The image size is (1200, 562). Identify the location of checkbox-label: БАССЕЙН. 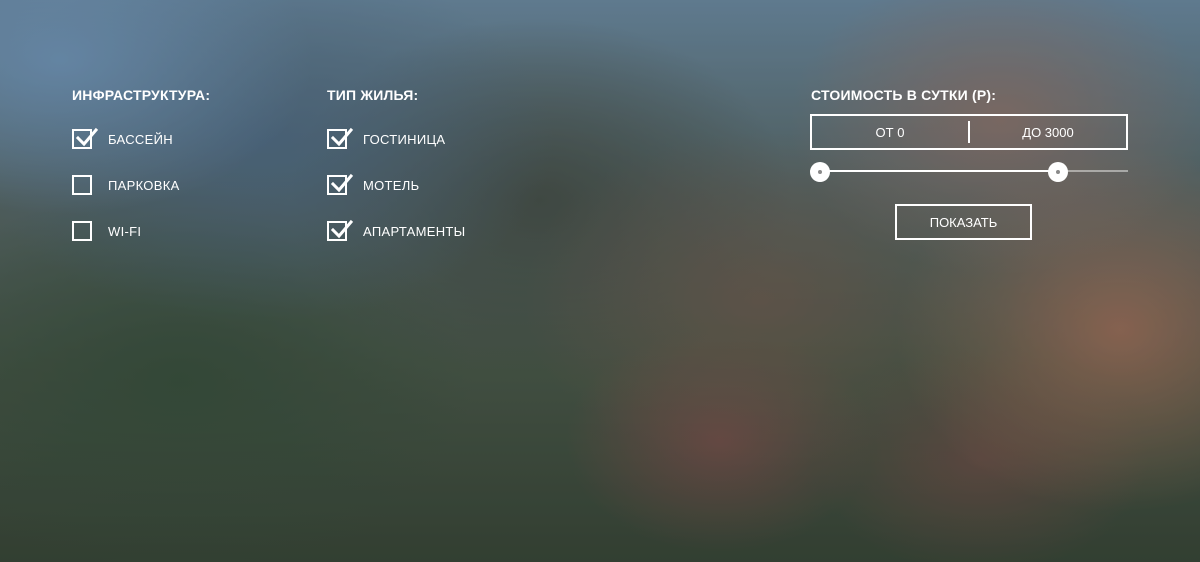
(140, 139).